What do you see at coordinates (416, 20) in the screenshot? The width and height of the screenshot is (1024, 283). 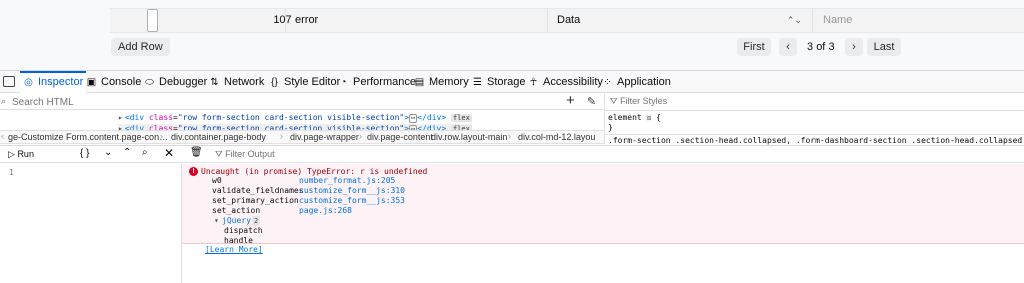 I see `fieldname-cell: error` at bounding box center [416, 20].